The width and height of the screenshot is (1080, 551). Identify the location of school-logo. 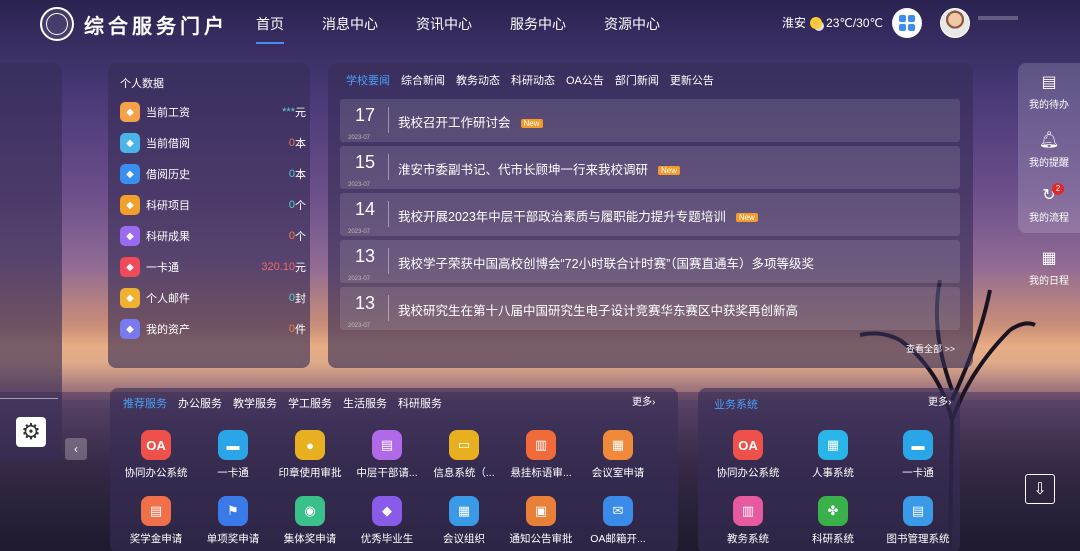
(57, 24).